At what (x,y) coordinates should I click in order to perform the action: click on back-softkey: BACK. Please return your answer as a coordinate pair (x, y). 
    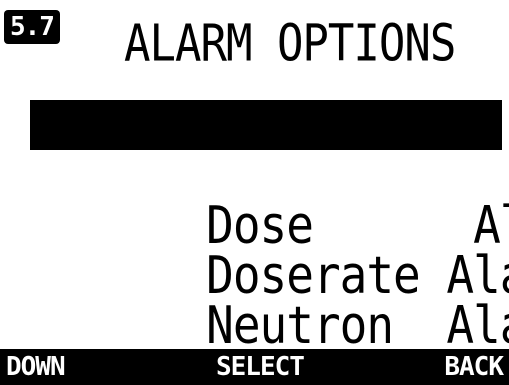
    Looking at the image, I should click on (474, 367).